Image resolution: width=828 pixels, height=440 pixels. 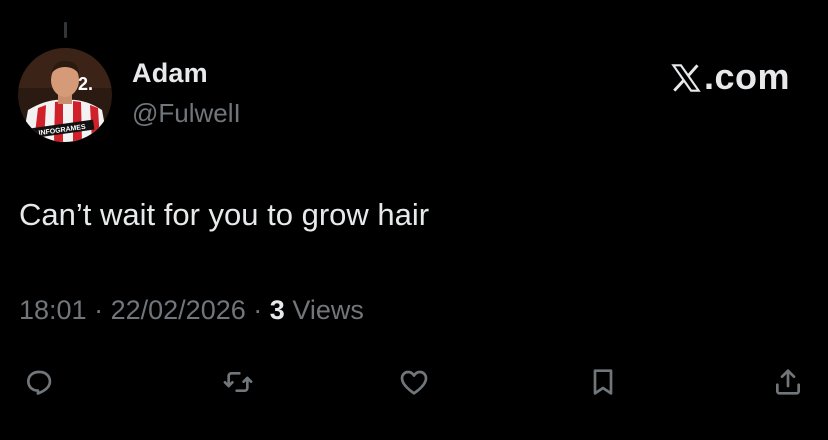 I want to click on like-button, so click(x=414, y=382).